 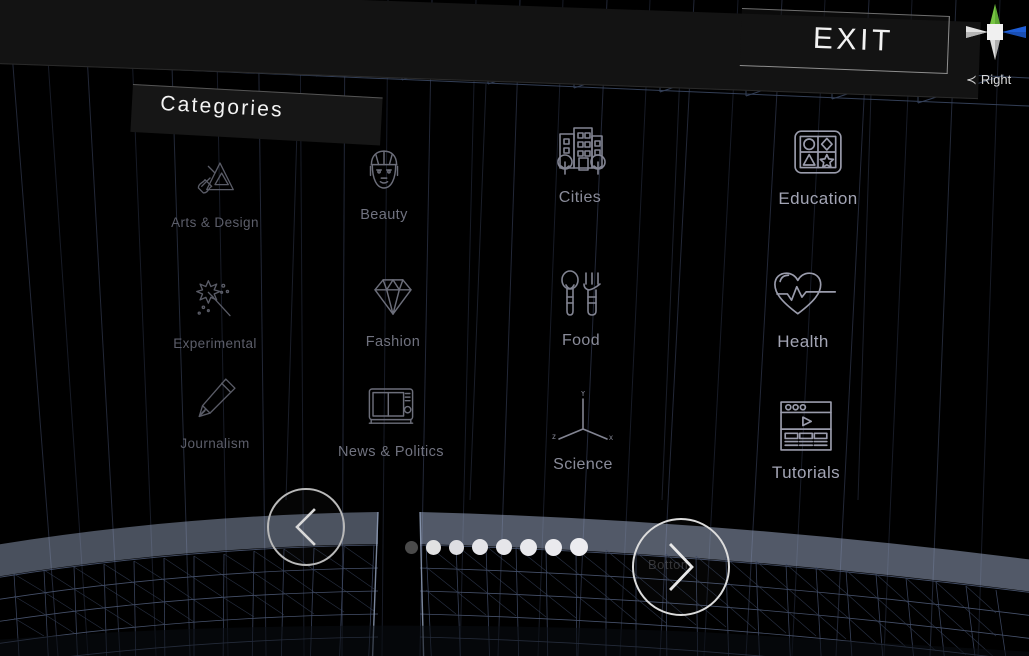 What do you see at coordinates (583, 419) in the screenshot?
I see `xyz-axes-icon: Y z x` at bounding box center [583, 419].